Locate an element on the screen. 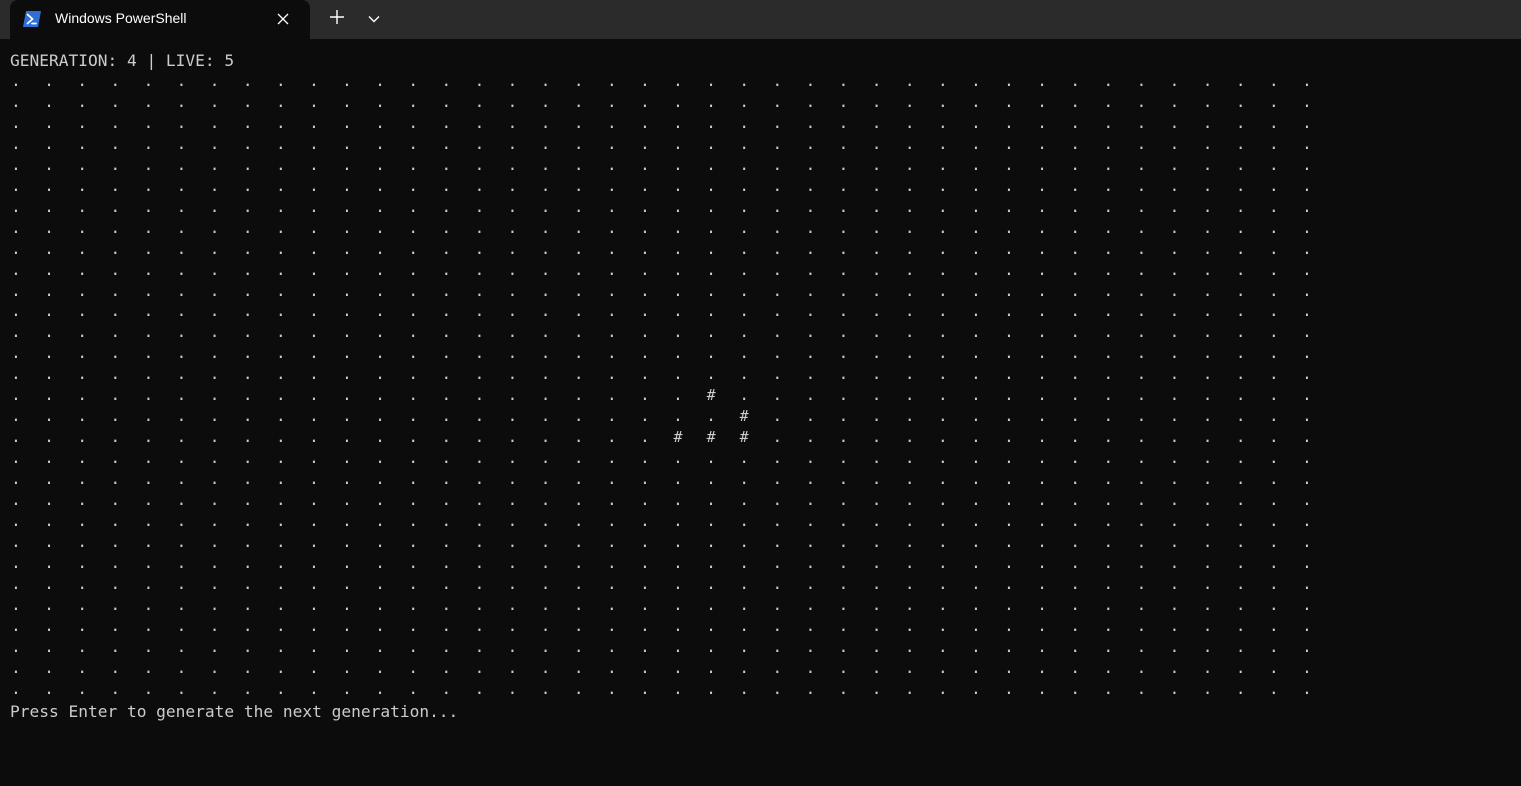  tab-windows-powershell: Windows PowerShell is located at coordinates (160, 19).